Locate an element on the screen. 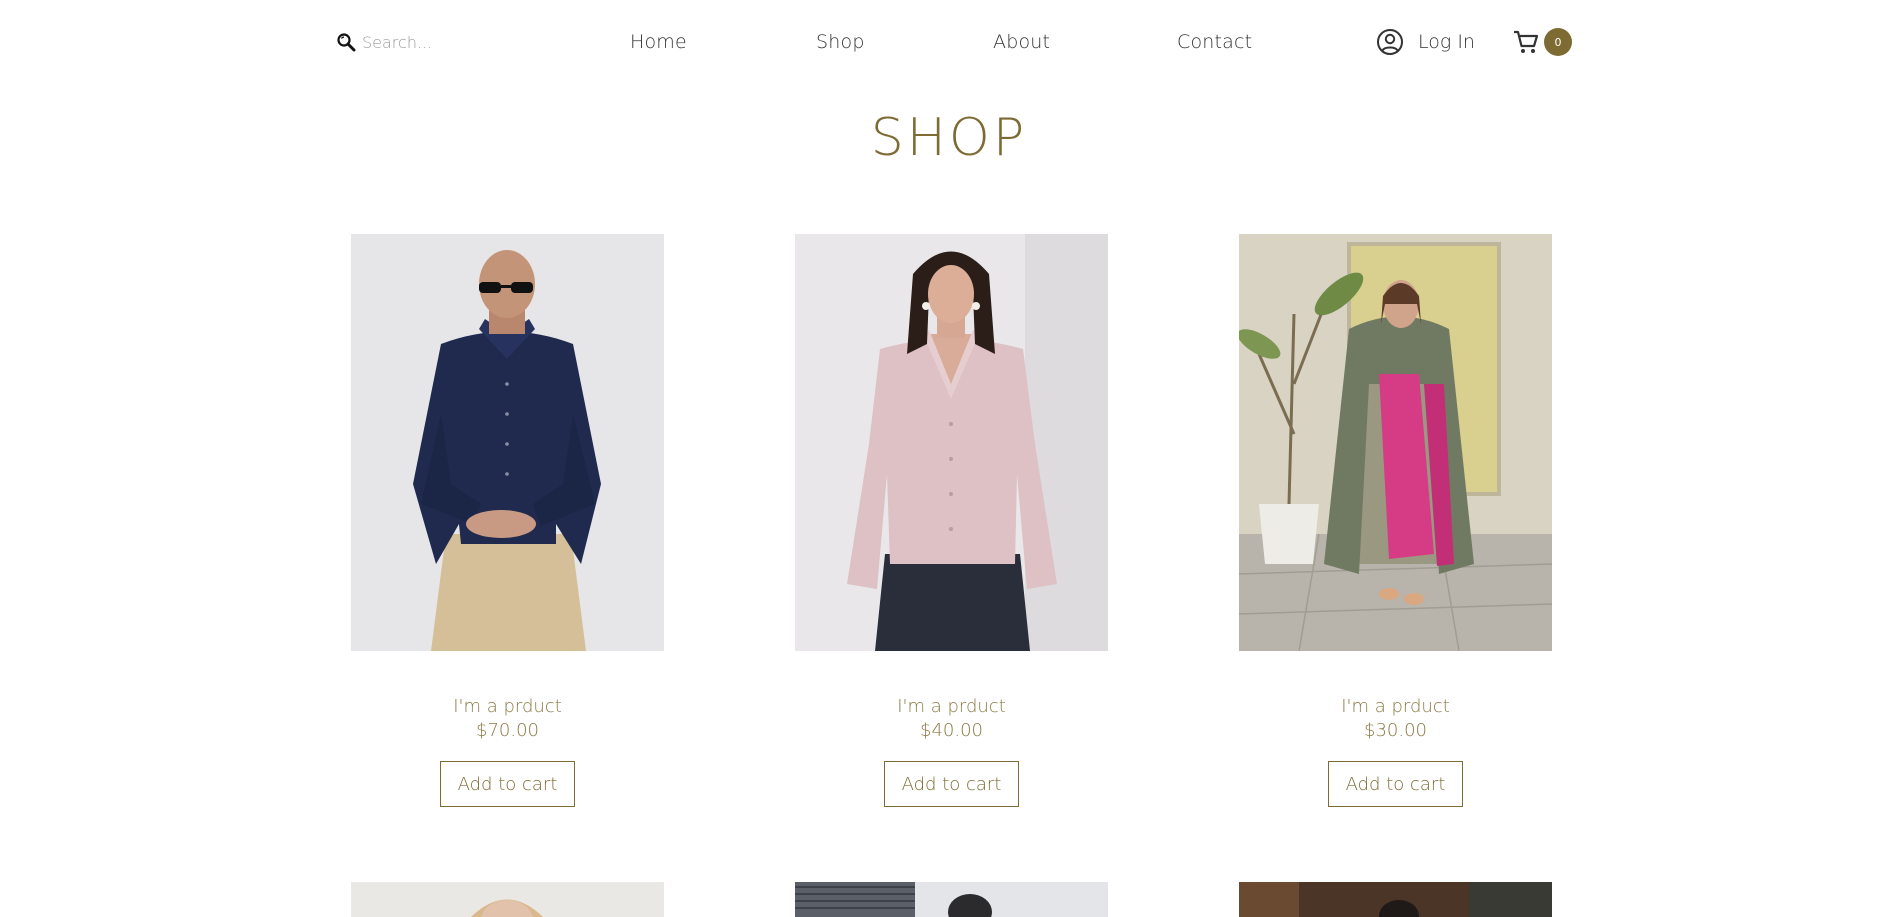 The width and height of the screenshot is (1898, 917). search-icon is located at coordinates (346, 42).